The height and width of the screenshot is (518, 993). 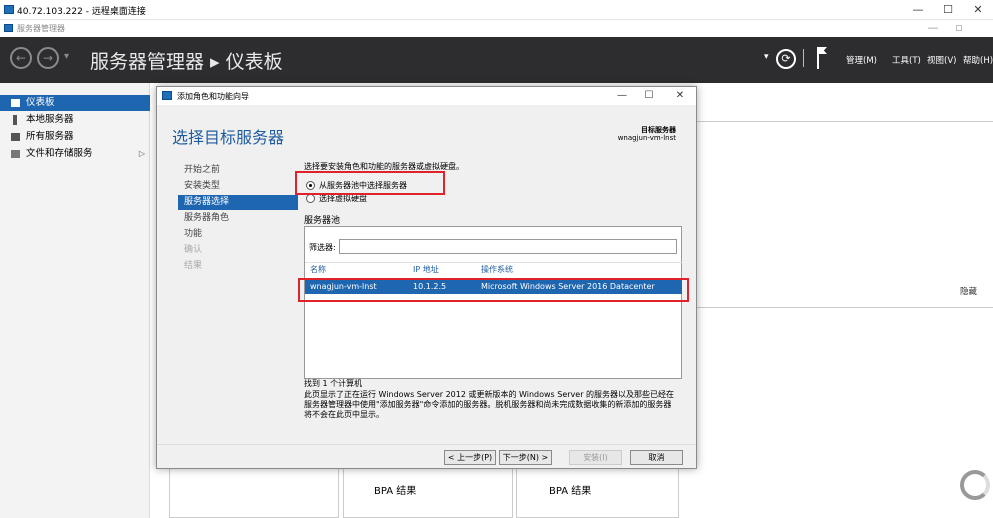 I want to click on found-count: 找到 1 个计算机, so click(x=333, y=383).